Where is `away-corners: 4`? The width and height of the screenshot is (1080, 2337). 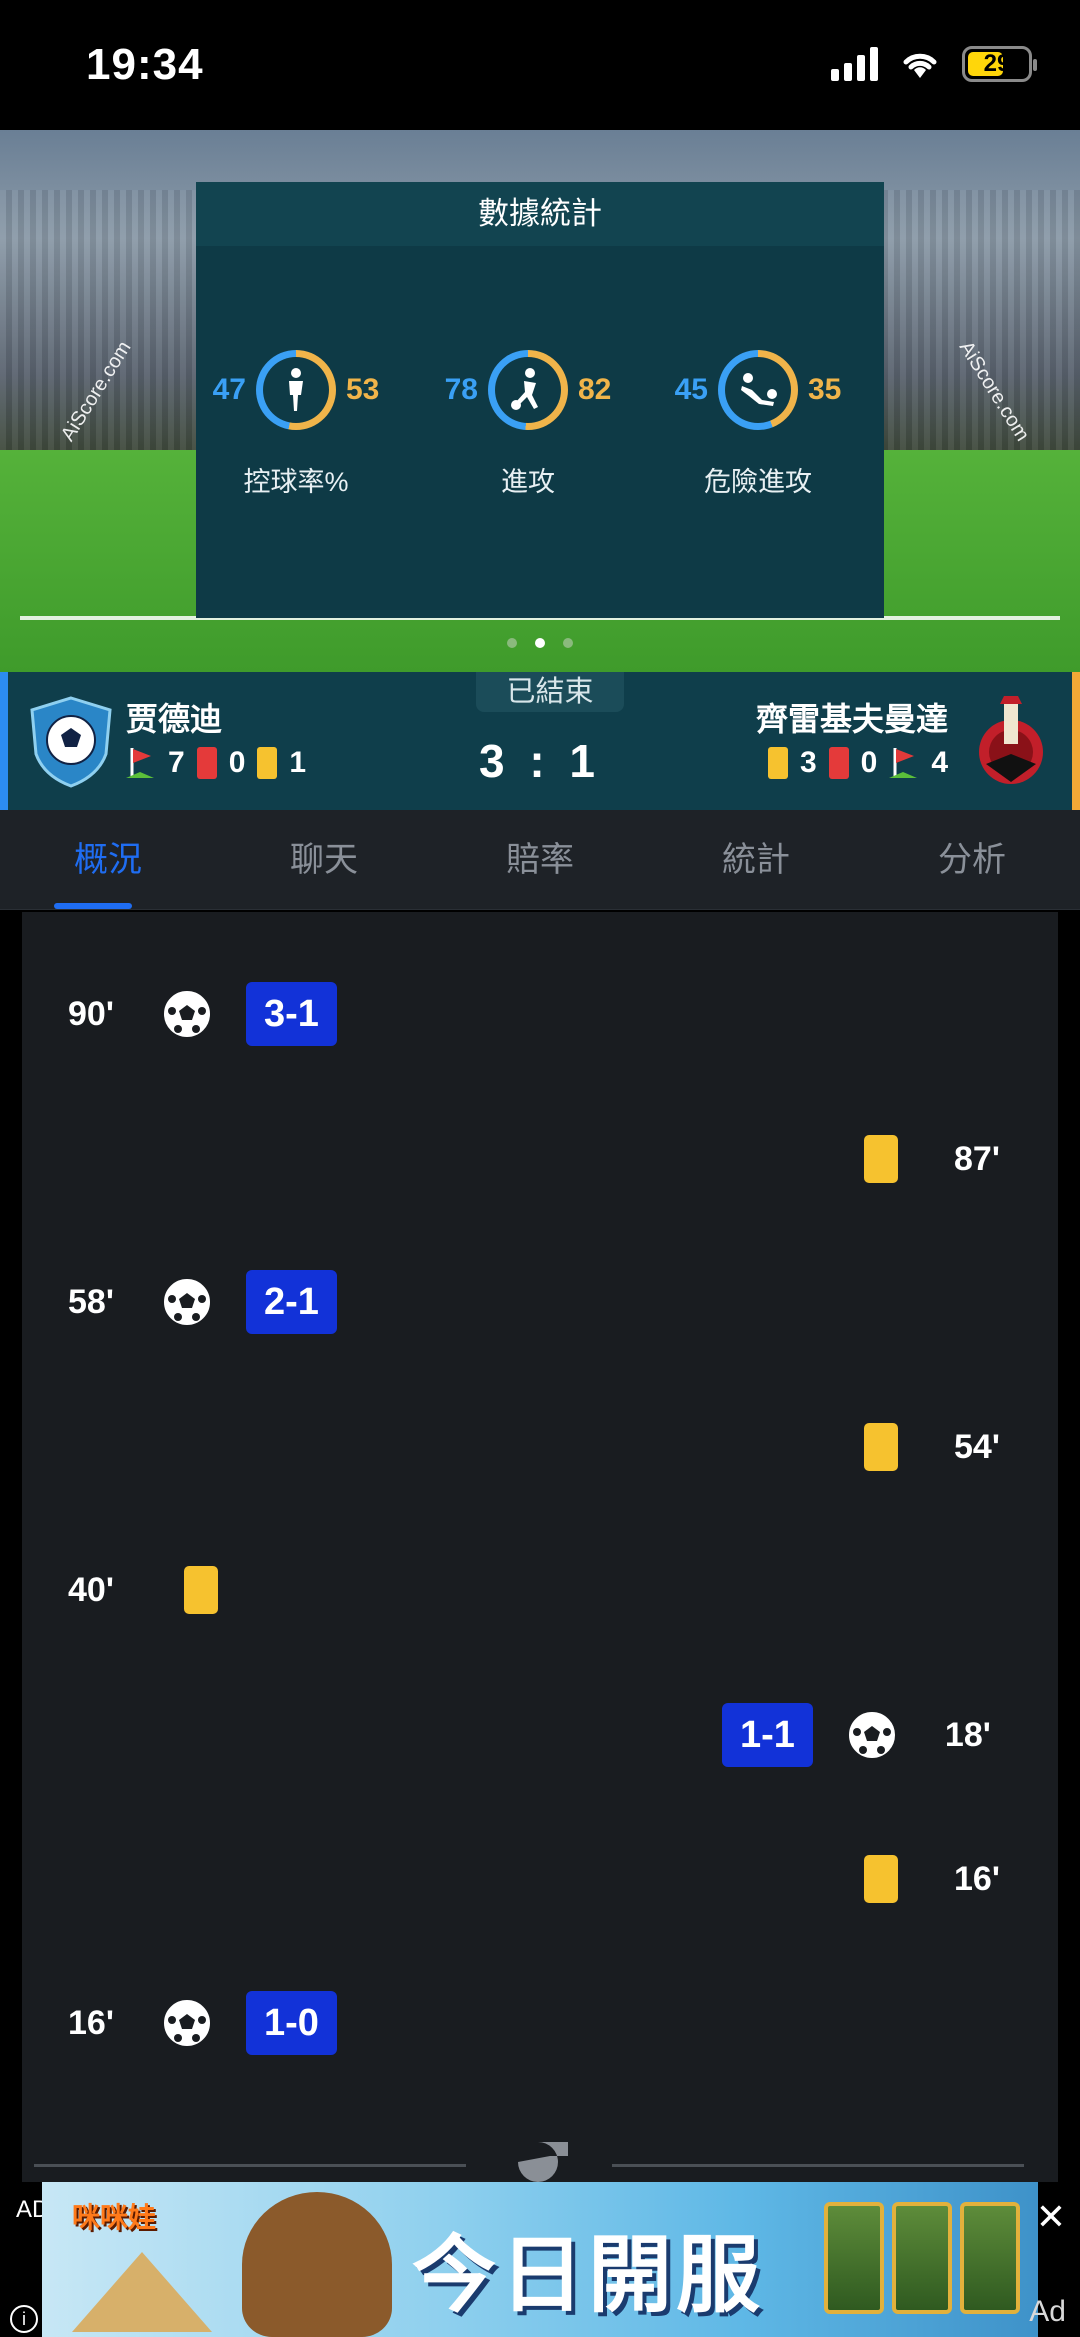
away-corners: 4 is located at coordinates (939, 762).